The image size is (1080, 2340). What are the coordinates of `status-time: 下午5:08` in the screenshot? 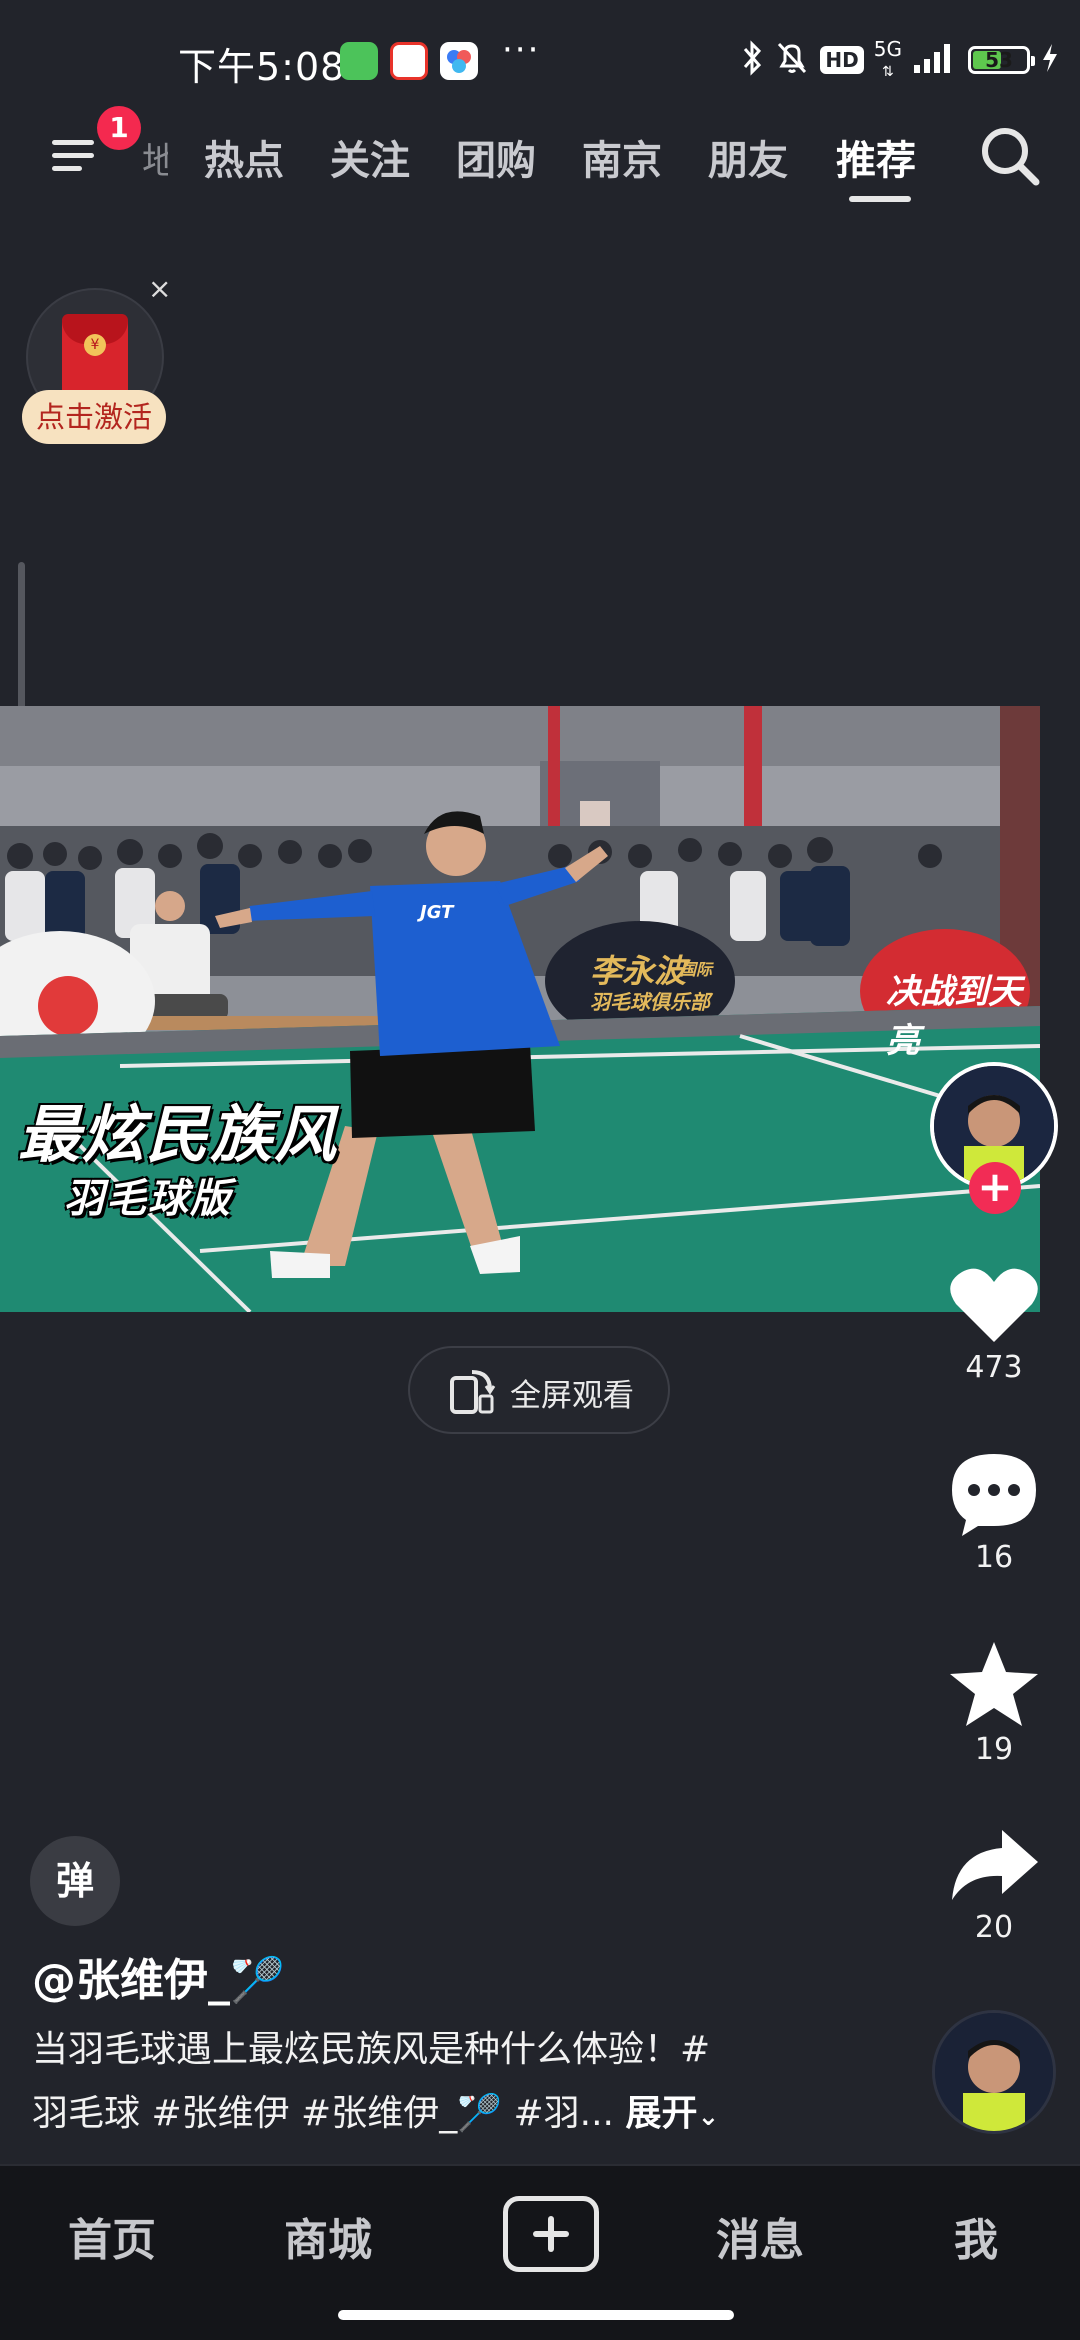 It's located at (262, 67).